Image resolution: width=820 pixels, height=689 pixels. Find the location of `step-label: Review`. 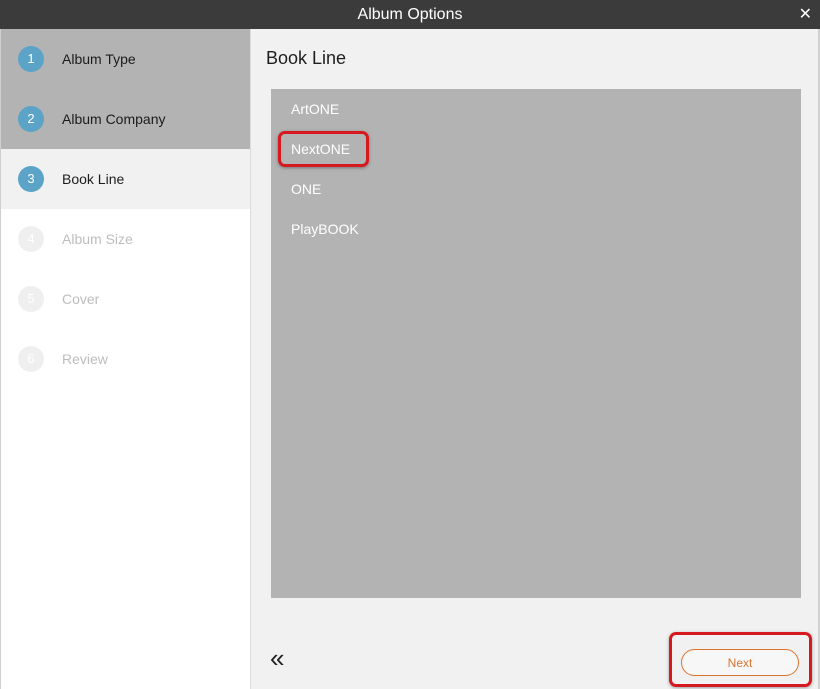

step-label: Review is located at coordinates (85, 359).